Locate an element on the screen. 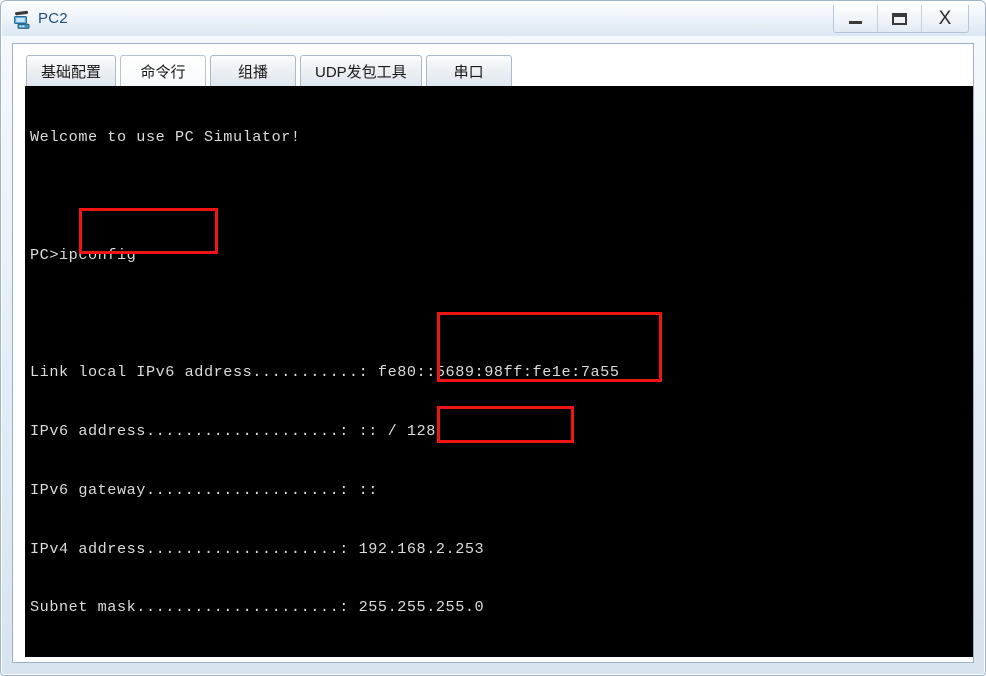 The height and width of the screenshot is (676, 986). minimize-icon is located at coordinates (855, 22).